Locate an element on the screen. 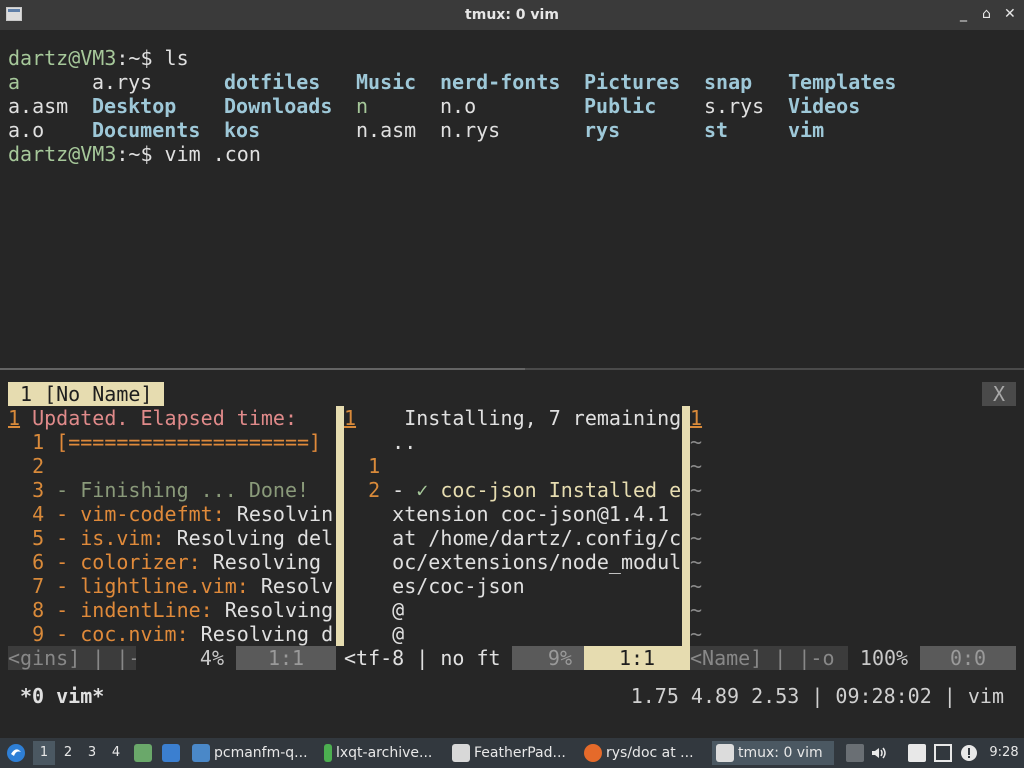 This screenshot has width=1024, height=768. prompt-command: ls is located at coordinates (170, 58).